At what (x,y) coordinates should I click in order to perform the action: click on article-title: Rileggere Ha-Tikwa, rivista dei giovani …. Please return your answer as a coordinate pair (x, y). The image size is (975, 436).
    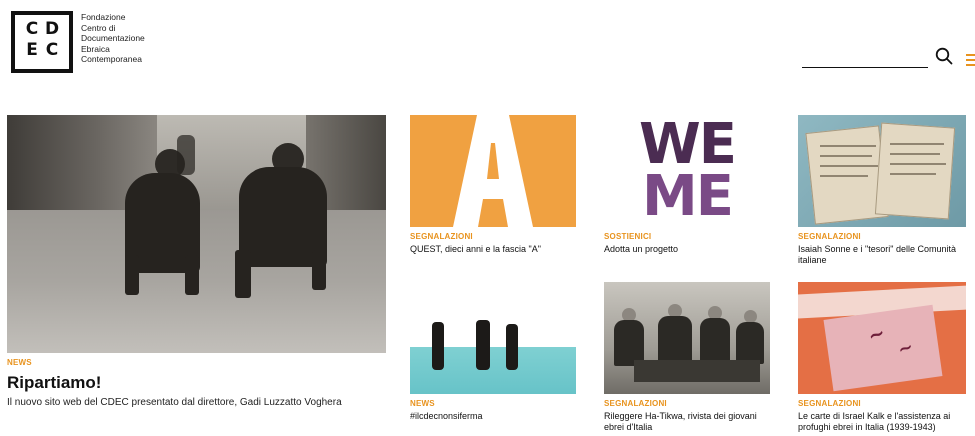
    Looking at the image, I should click on (687, 422).